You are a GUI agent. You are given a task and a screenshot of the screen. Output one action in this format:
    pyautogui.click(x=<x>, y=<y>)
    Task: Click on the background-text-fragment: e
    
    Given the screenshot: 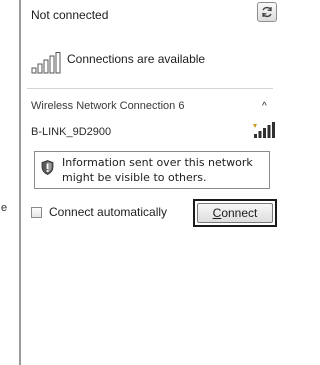 What is the action you would take?
    pyautogui.click(x=4, y=208)
    